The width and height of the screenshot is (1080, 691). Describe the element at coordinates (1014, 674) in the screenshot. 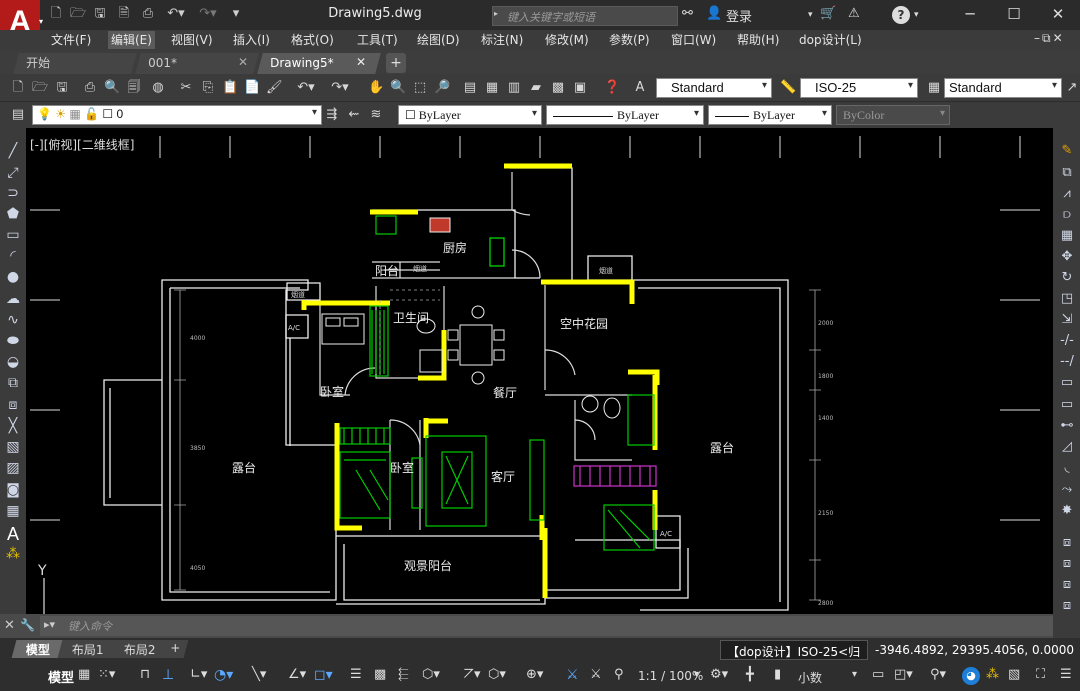

I see `graphics-performance-icon: ▧` at that location.